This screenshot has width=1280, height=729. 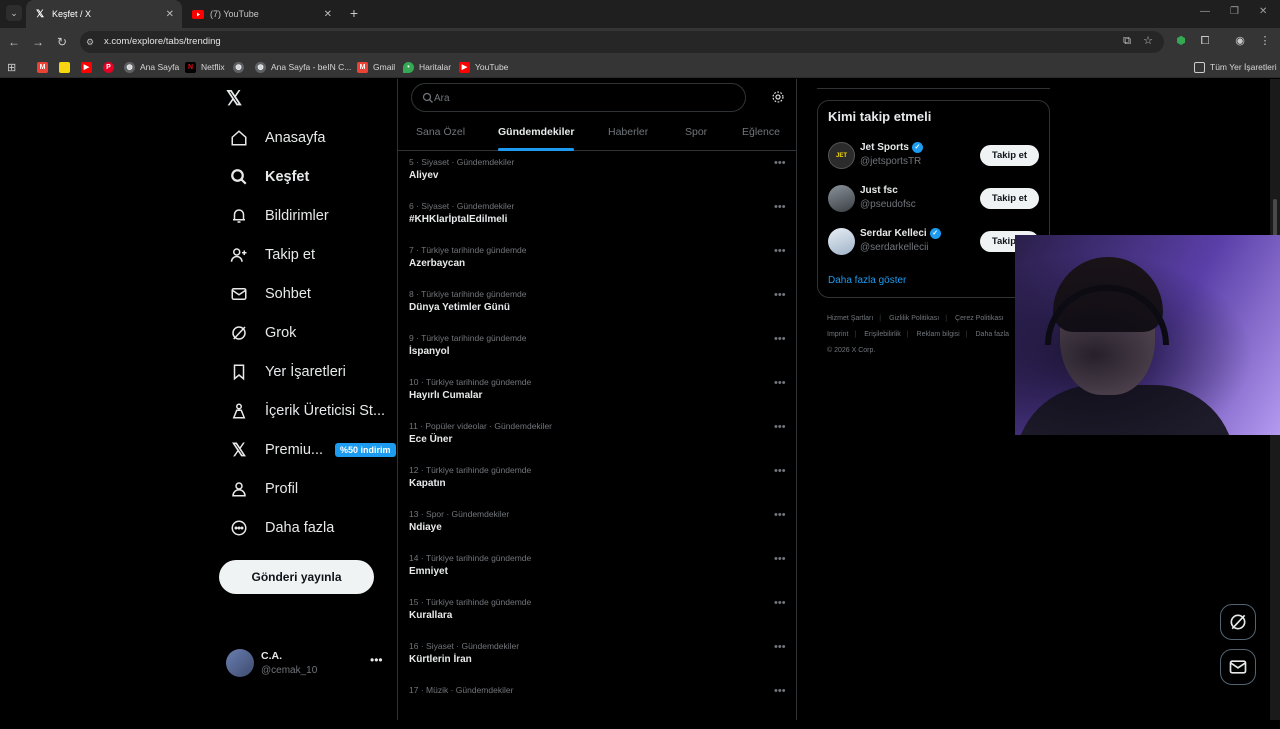 What do you see at coordinates (1205, 11) in the screenshot?
I see `minimize-icon: —` at bounding box center [1205, 11].